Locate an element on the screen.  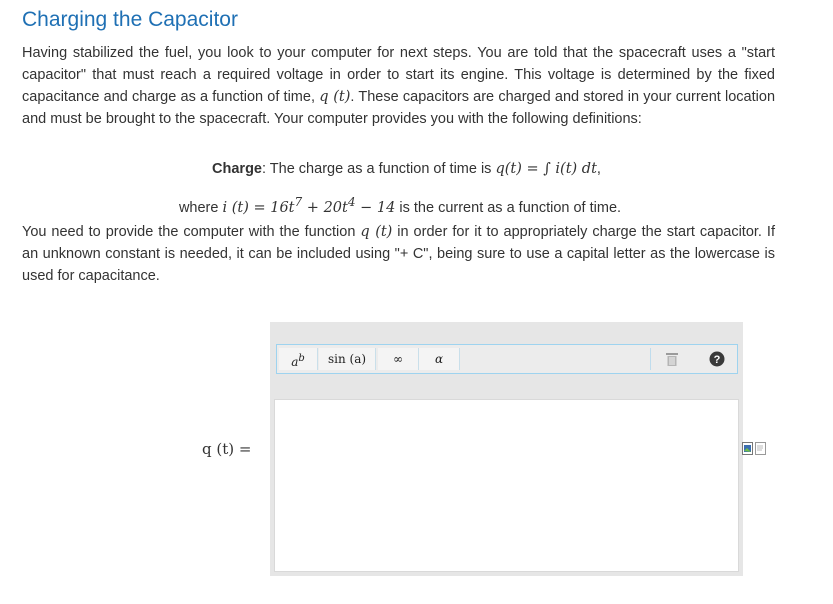
image-icon is located at coordinates (747, 448).